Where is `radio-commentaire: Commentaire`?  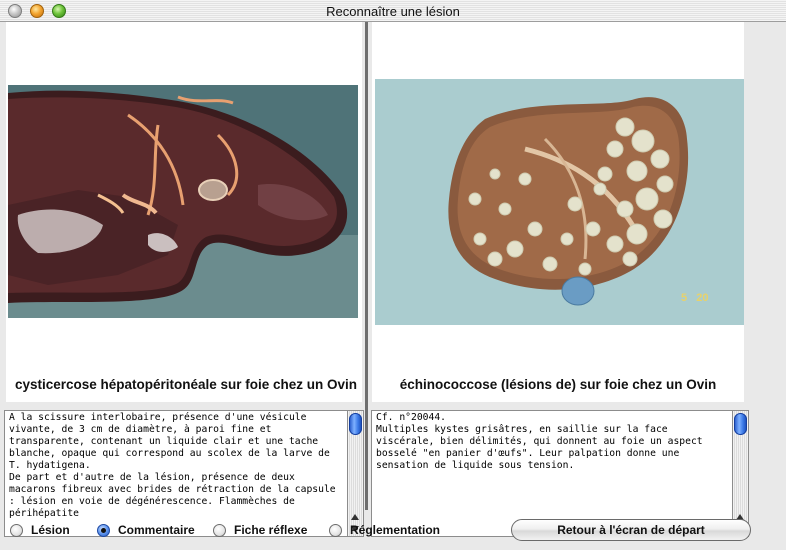 radio-commentaire: Commentaire is located at coordinates (146, 530).